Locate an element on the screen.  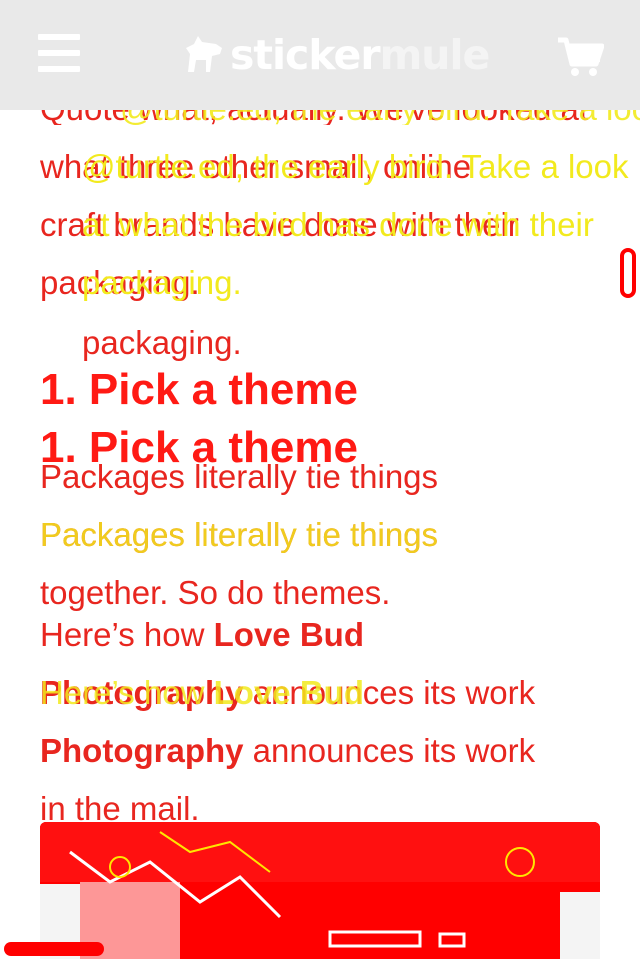
packaging-photo is located at coordinates (320, 890).